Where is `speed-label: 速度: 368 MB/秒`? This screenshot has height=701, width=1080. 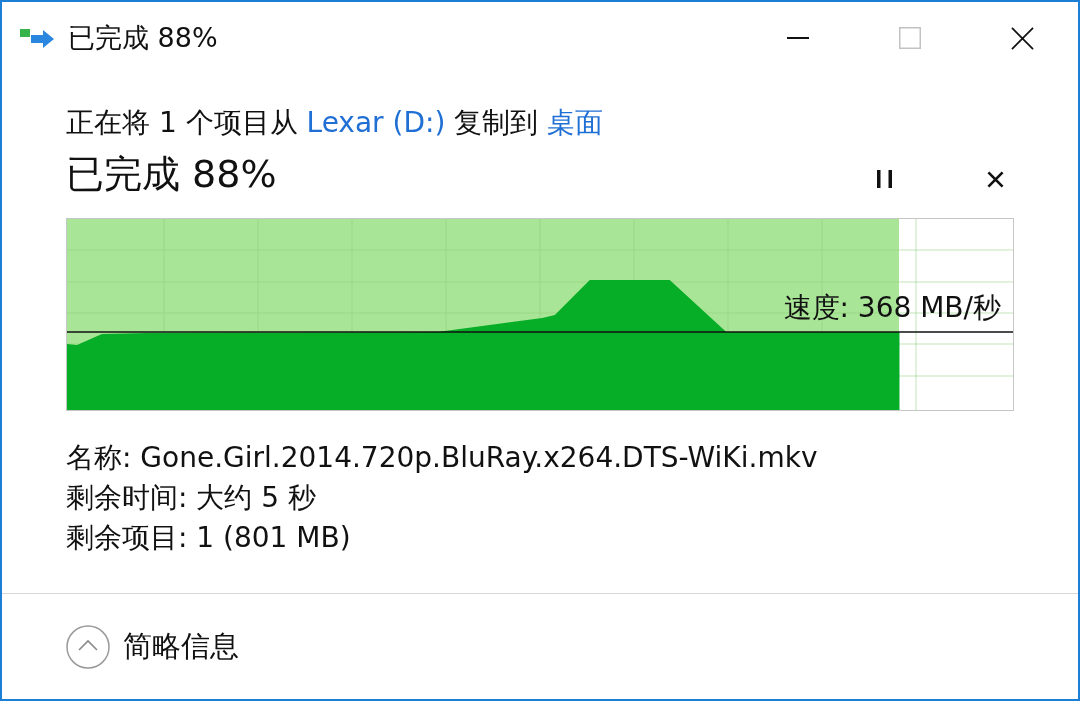
speed-label: 速度: 368 MB/秒 is located at coordinates (892, 308).